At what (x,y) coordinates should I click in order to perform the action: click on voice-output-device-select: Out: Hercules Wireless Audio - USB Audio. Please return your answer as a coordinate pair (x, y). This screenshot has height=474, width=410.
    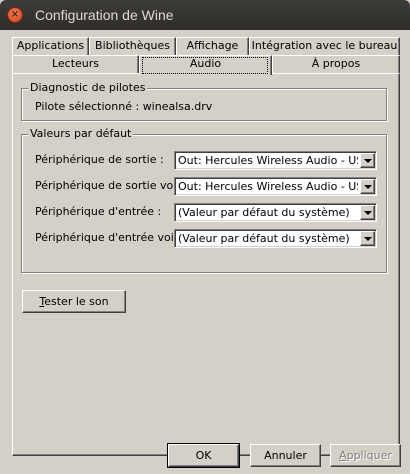
    Looking at the image, I should click on (275, 186).